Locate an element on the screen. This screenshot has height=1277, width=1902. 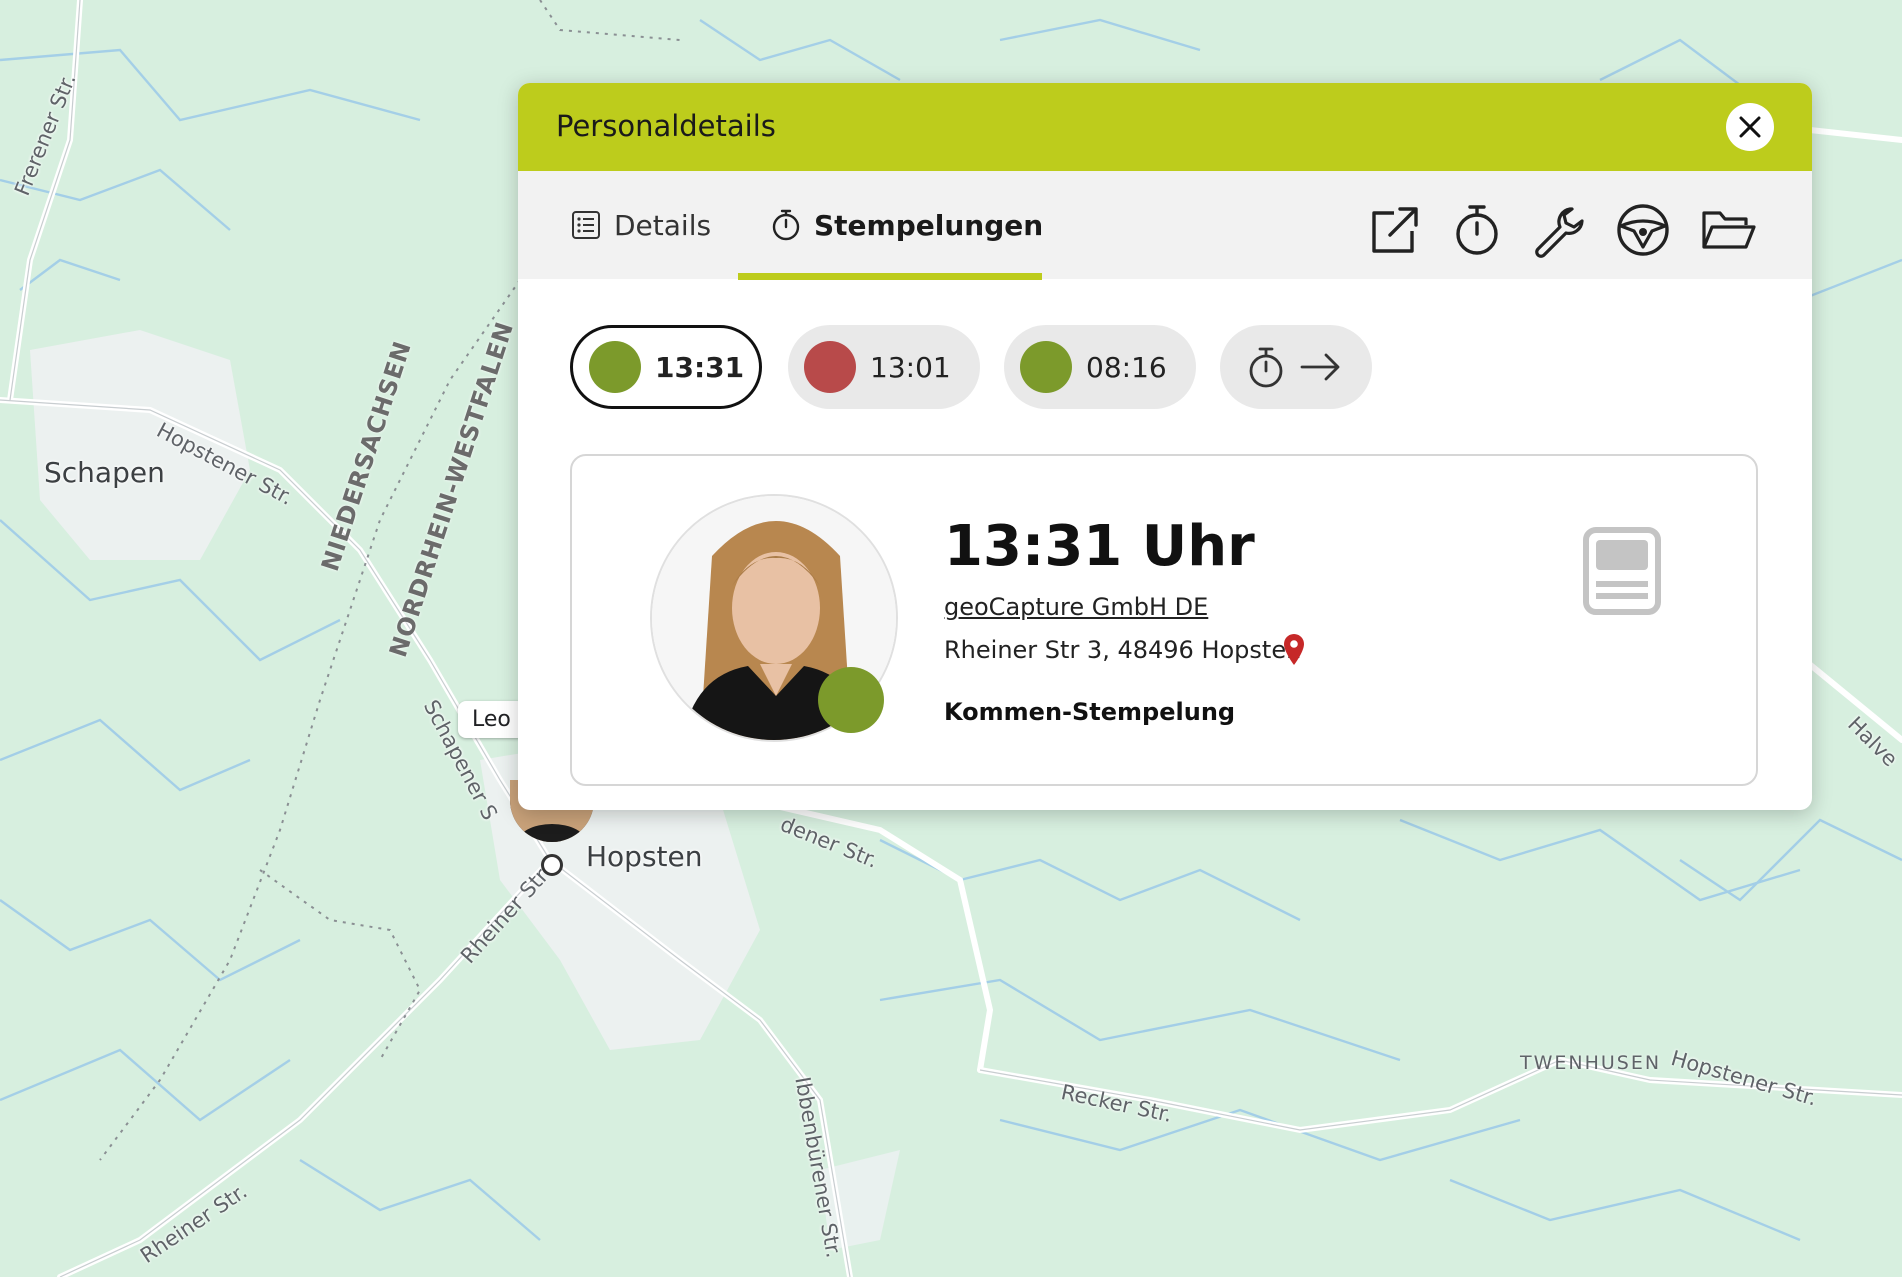
stamp-time-heading: 13:31 Uhr is located at coordinates (1099, 546).